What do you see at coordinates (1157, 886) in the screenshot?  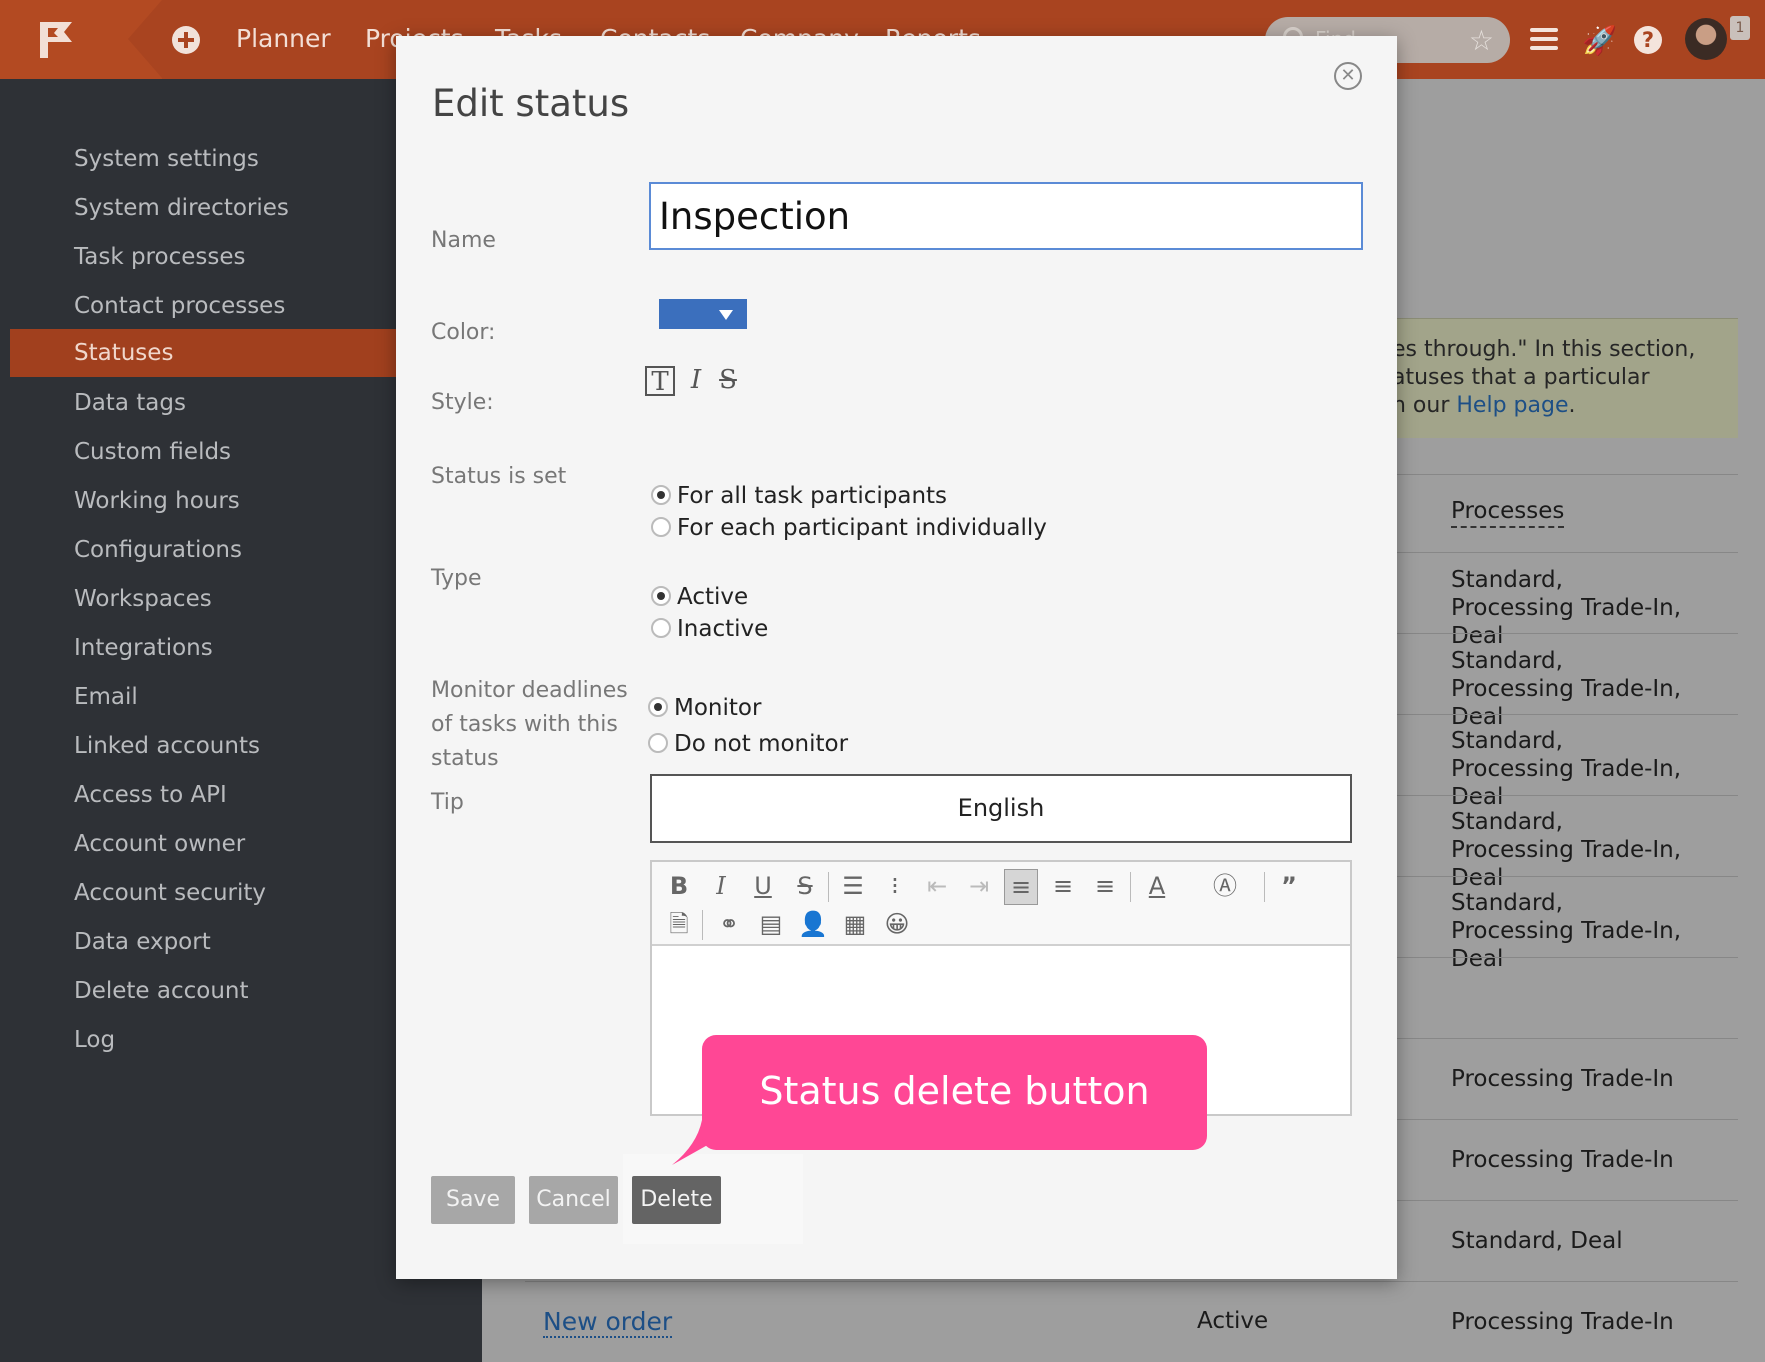 I see `text-color-icon: A` at bounding box center [1157, 886].